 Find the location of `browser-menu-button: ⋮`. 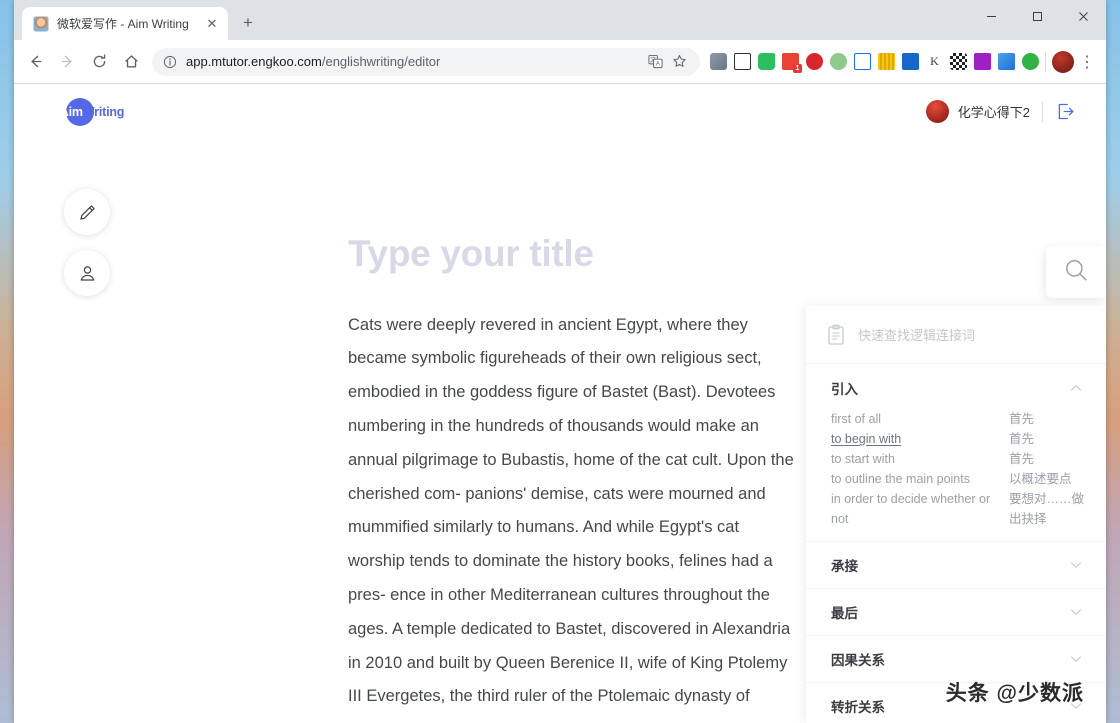

browser-menu-button: ⋮ is located at coordinates (1087, 62).